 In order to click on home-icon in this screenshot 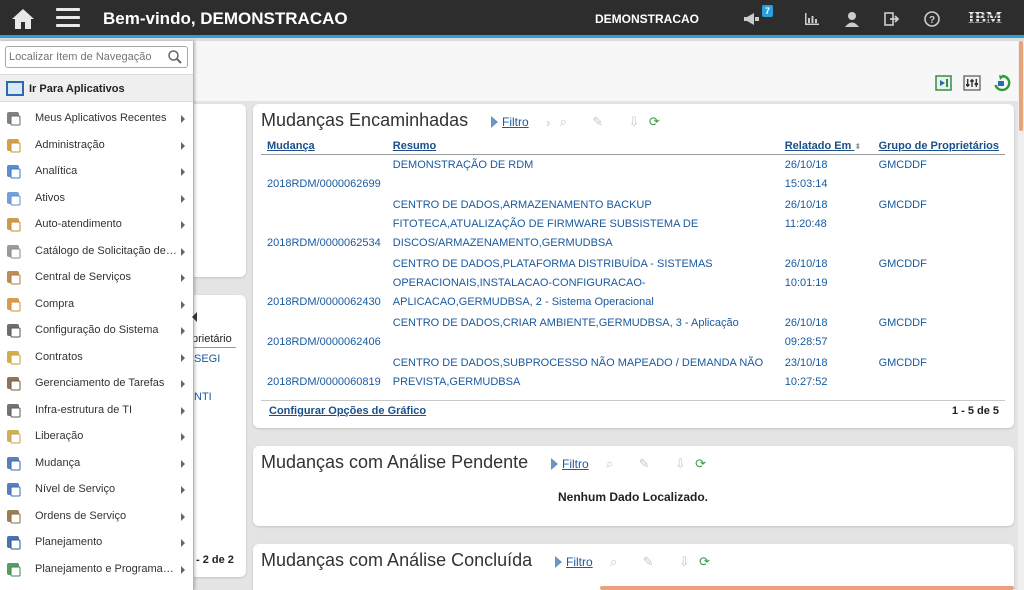, I will do `click(23, 19)`.